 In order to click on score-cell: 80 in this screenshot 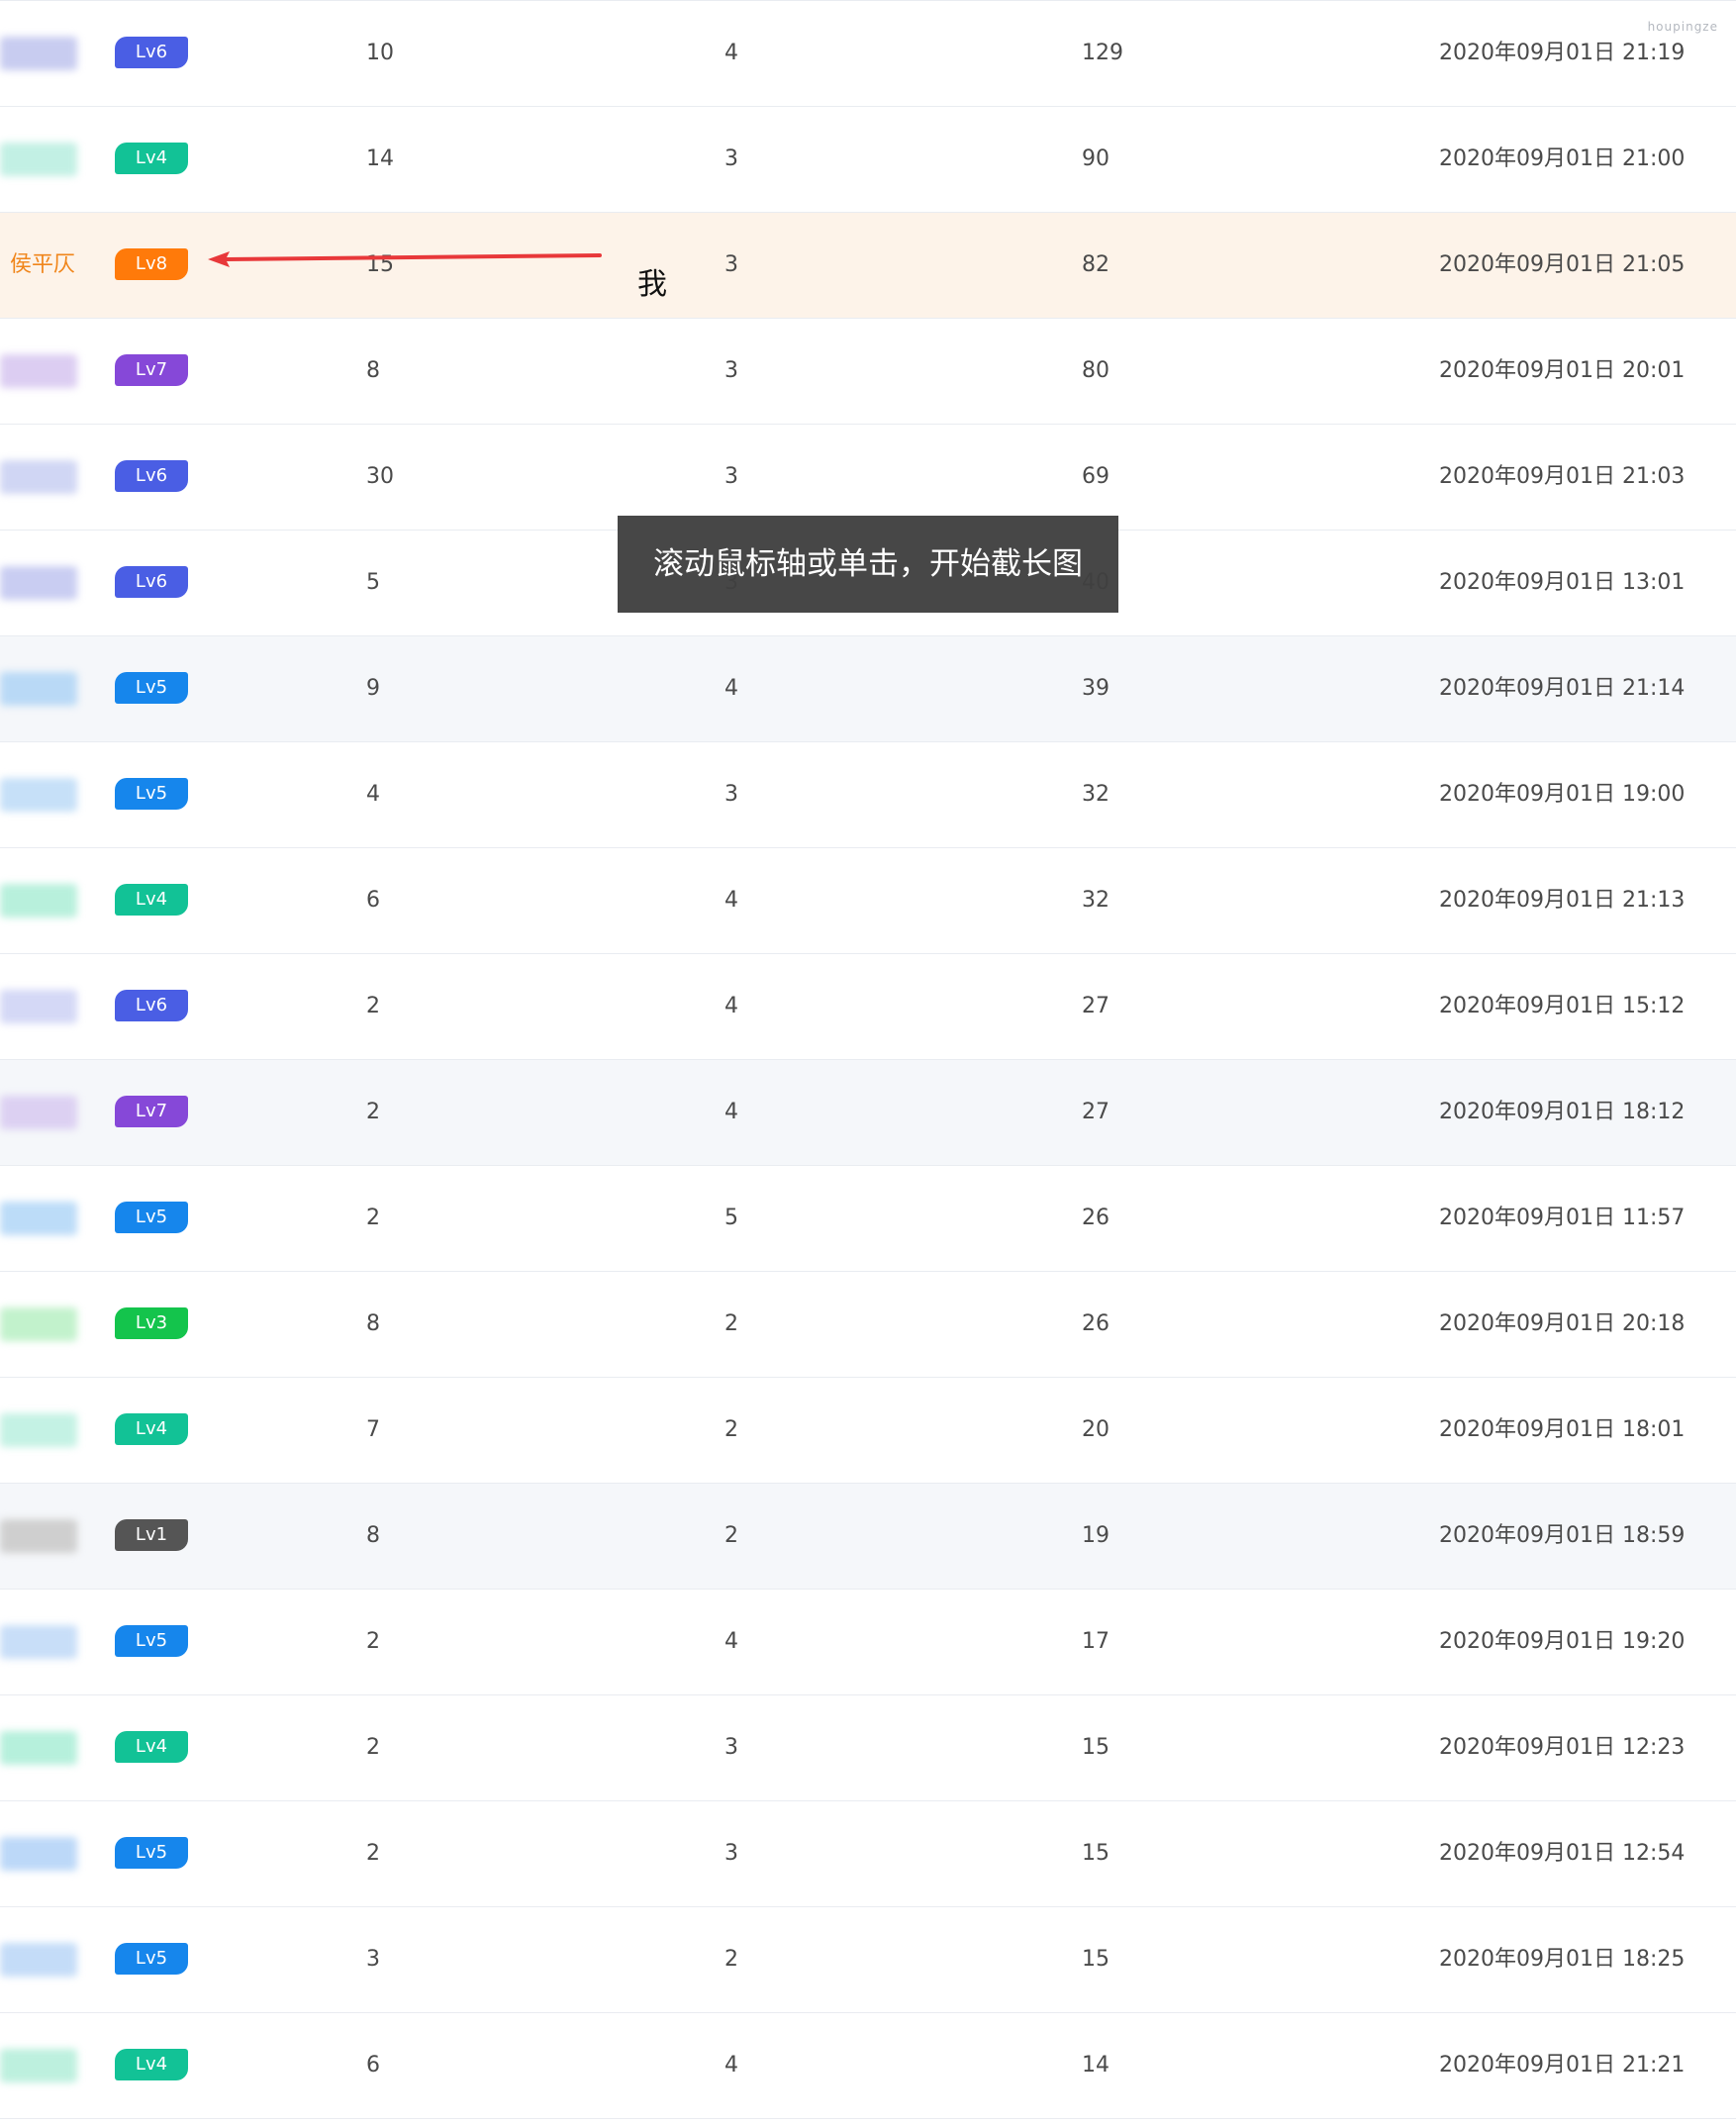, I will do `click(1095, 370)`.